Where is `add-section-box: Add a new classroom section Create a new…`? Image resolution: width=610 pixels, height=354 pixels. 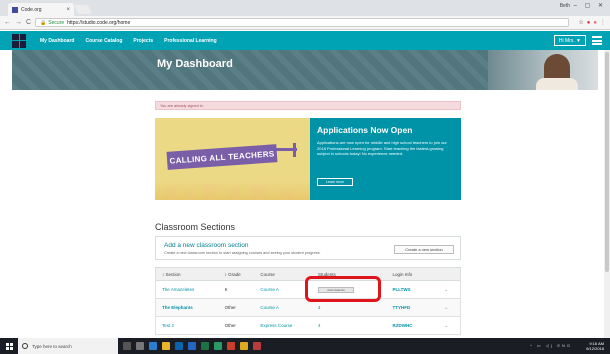
add-section-box: Add a new classroom section Create a new… is located at coordinates (308, 248).